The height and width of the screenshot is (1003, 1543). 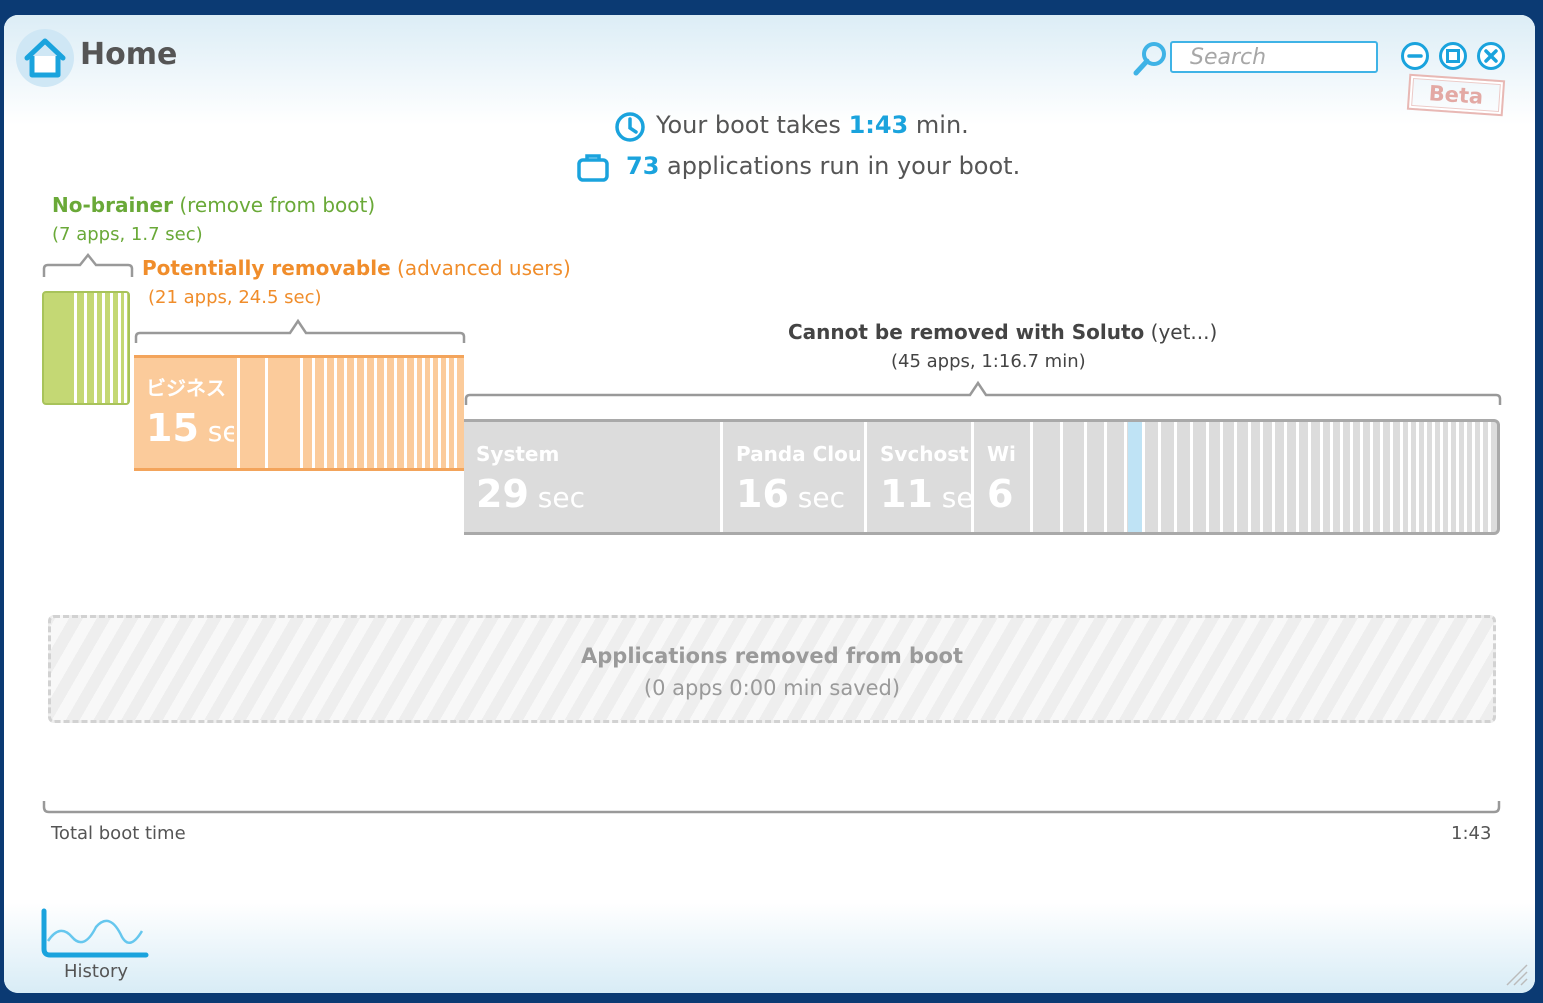 What do you see at coordinates (185, 413) in the screenshot?
I see `app-segment-first-orange: ビジネス 15 sec` at bounding box center [185, 413].